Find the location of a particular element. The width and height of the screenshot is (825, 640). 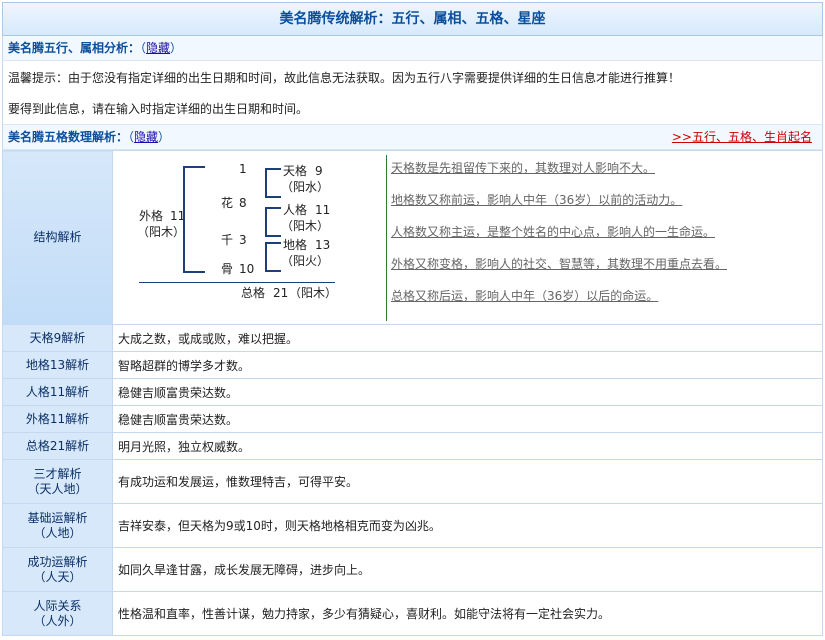

row-value: 大成之数，或成或败，难以把握。 is located at coordinates (467, 338).